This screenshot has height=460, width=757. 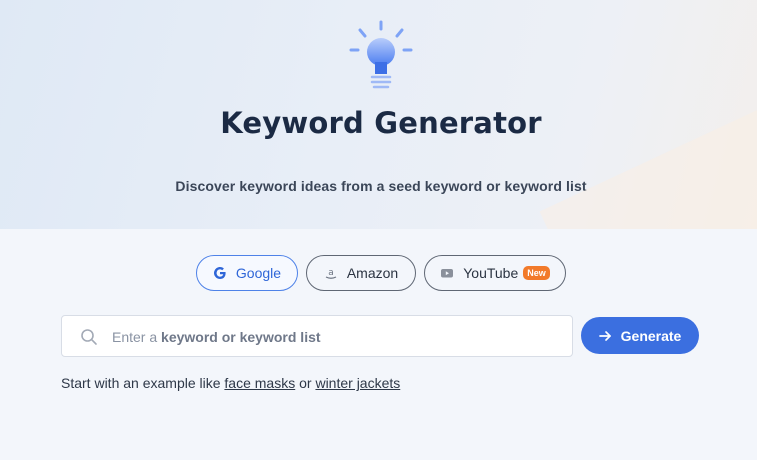 I want to click on examples-middle: or, so click(x=305, y=383).